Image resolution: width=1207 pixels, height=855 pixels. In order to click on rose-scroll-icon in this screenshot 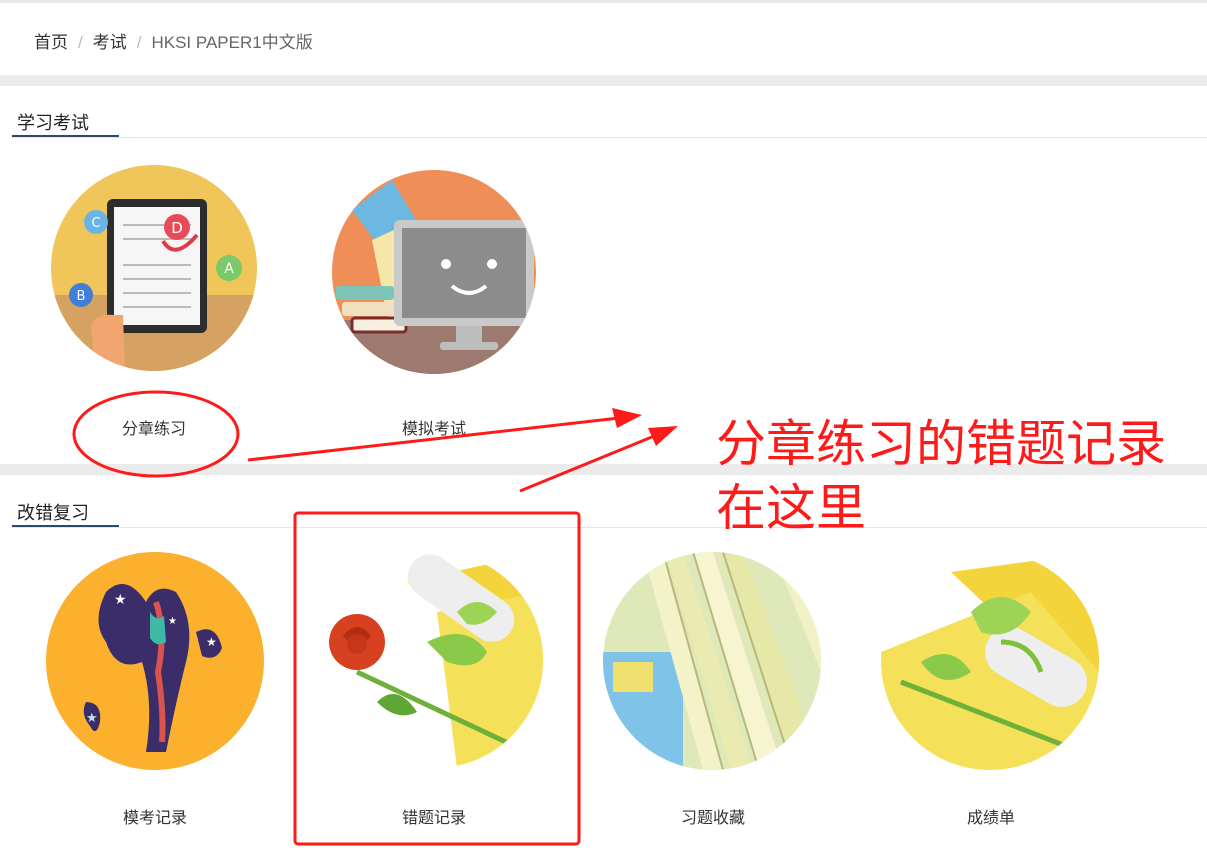, I will do `click(435, 660)`.